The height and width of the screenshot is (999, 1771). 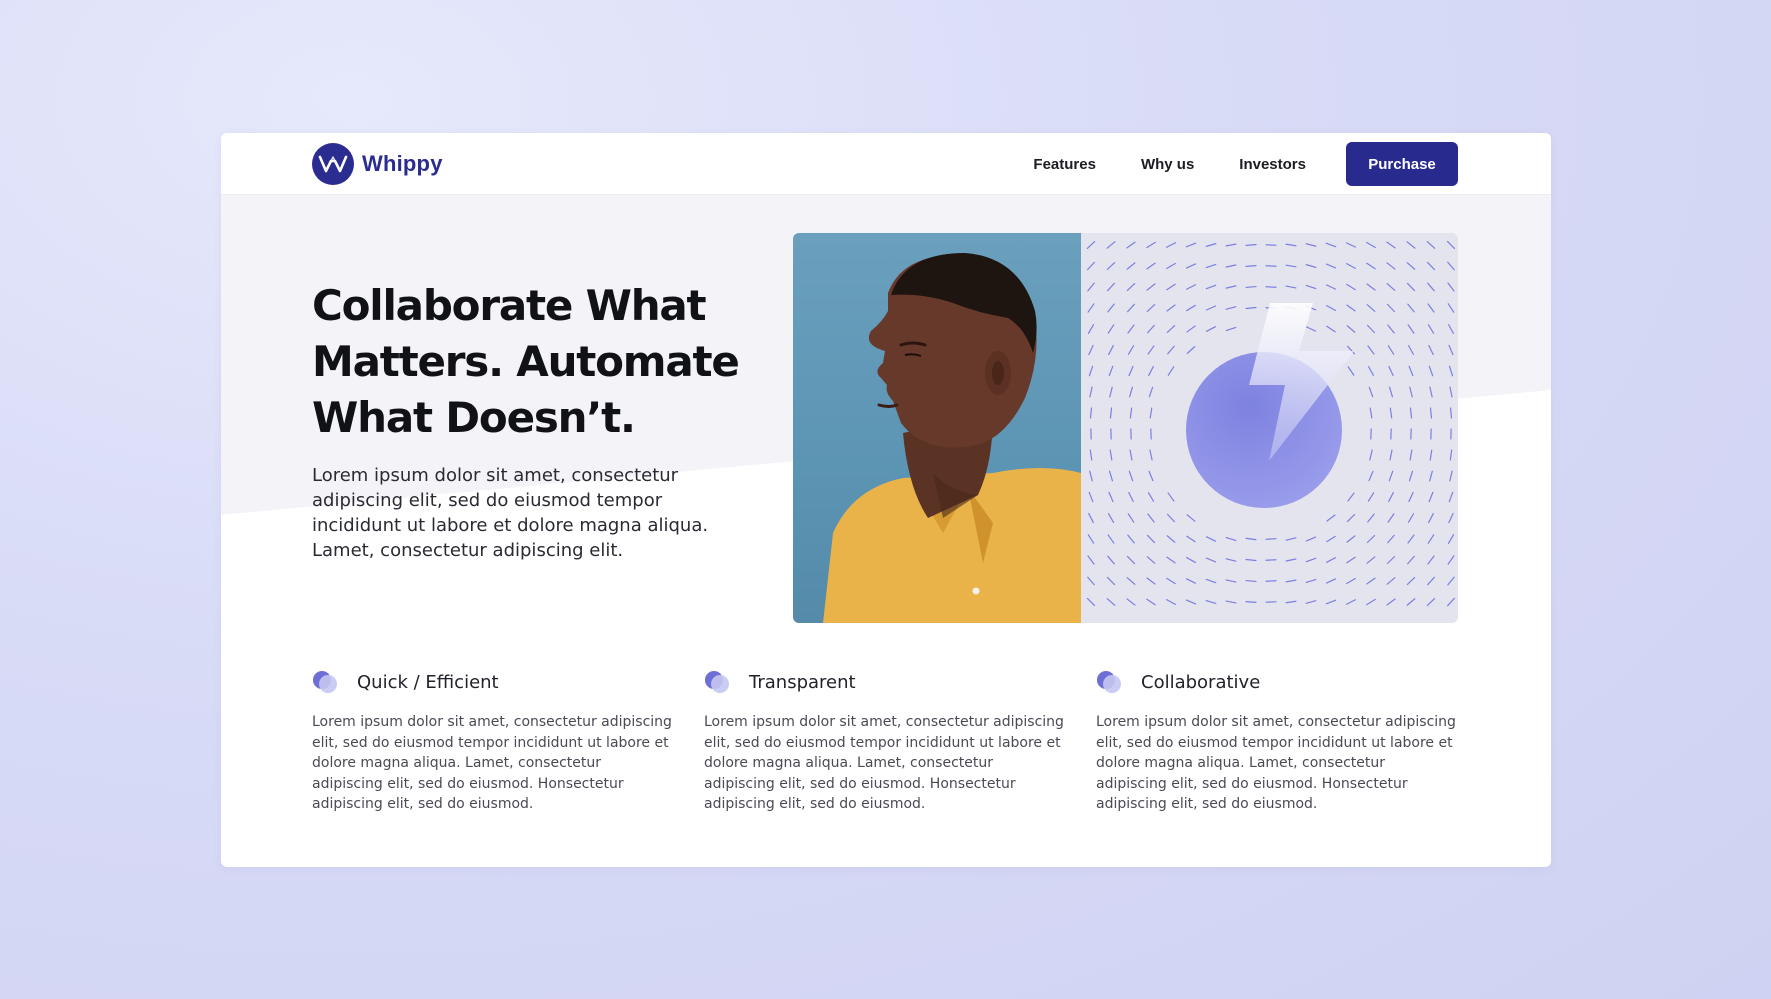 What do you see at coordinates (428, 682) in the screenshot?
I see `feature-title: Quick / Efficient` at bounding box center [428, 682].